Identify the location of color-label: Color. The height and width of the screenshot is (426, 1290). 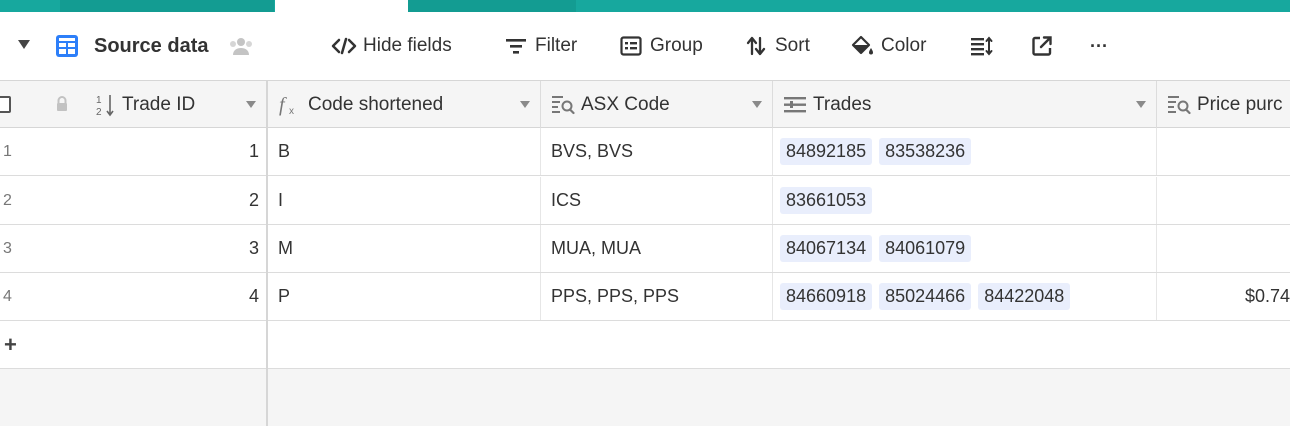
(904, 45).